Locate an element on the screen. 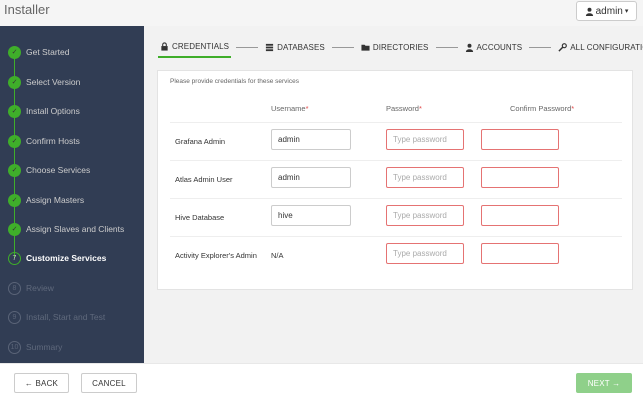  step-label: Review is located at coordinates (40, 288).